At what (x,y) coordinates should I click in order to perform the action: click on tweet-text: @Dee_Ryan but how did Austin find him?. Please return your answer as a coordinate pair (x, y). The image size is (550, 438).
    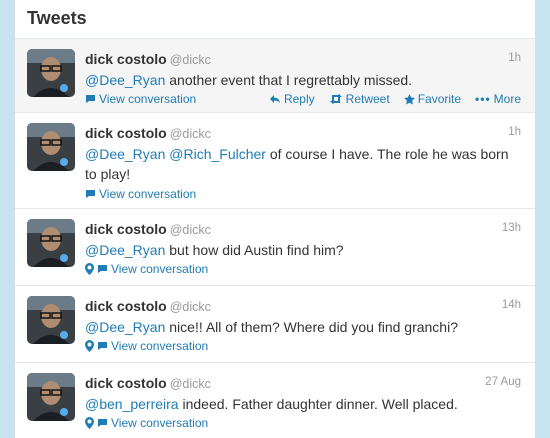
    Looking at the image, I should click on (214, 250).